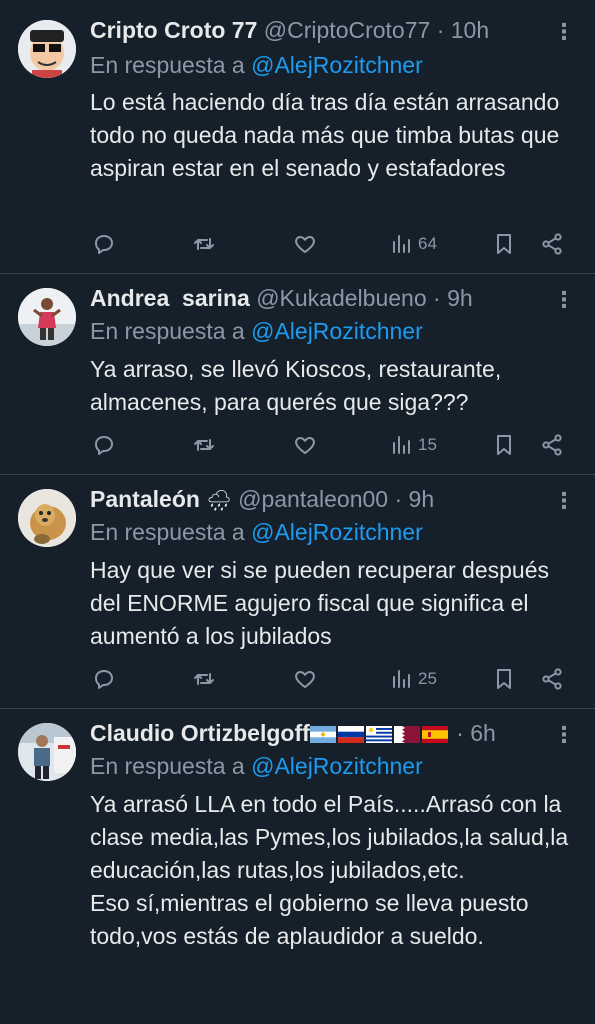 Image resolution: width=595 pixels, height=1024 pixels. I want to click on cartoon-avatar-image, so click(47, 49).